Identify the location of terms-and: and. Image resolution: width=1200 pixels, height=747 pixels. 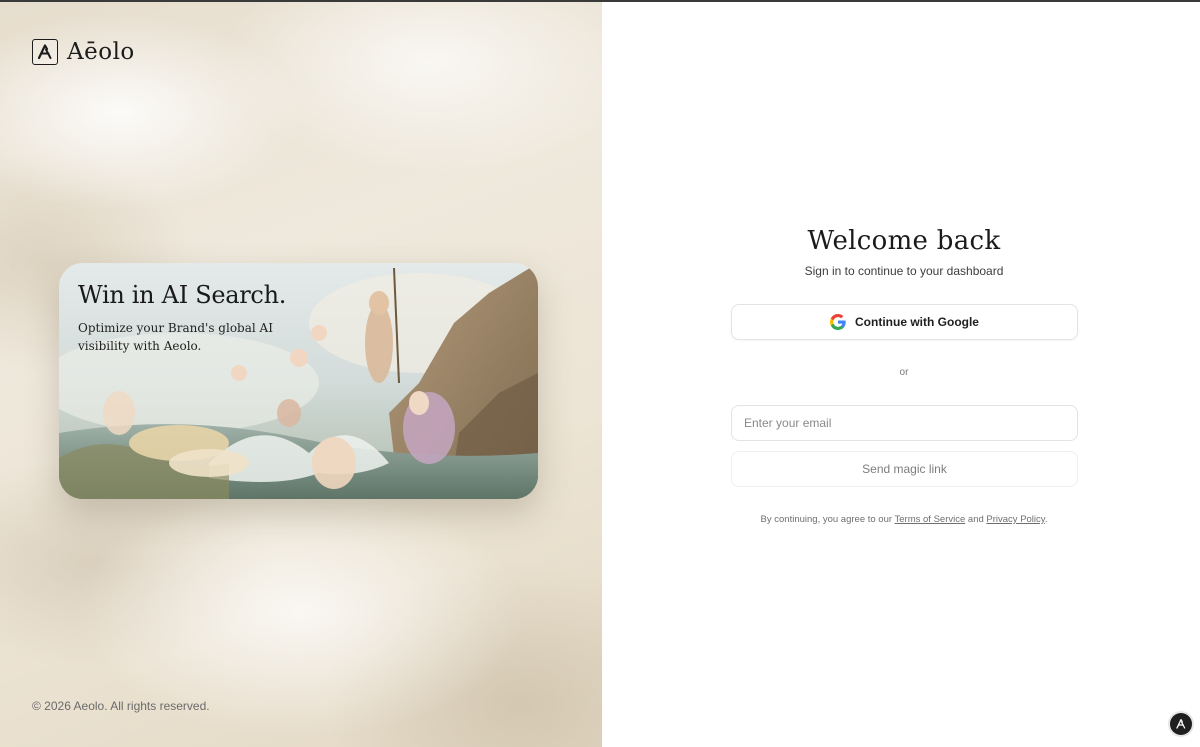
(975, 519).